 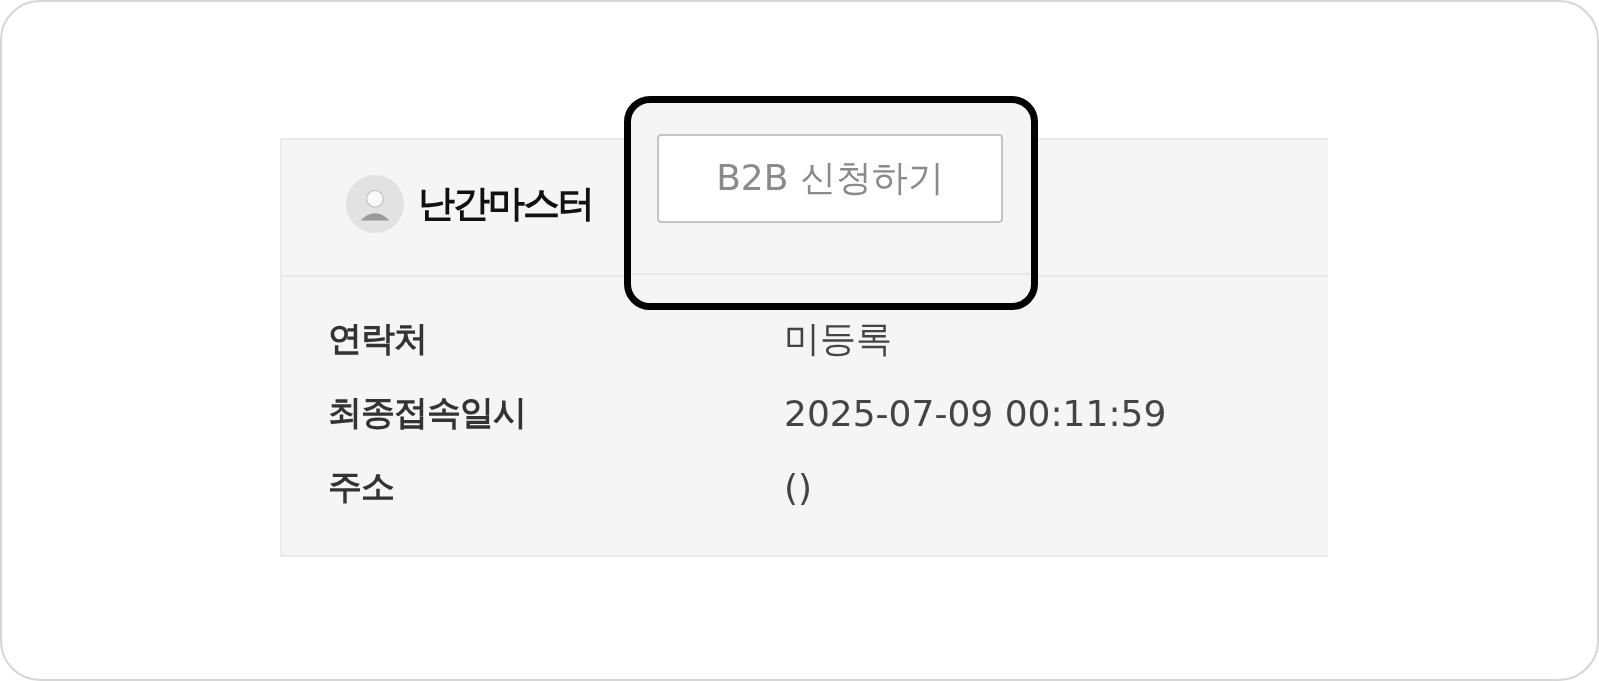 I want to click on avatar-icon, so click(x=375, y=203).